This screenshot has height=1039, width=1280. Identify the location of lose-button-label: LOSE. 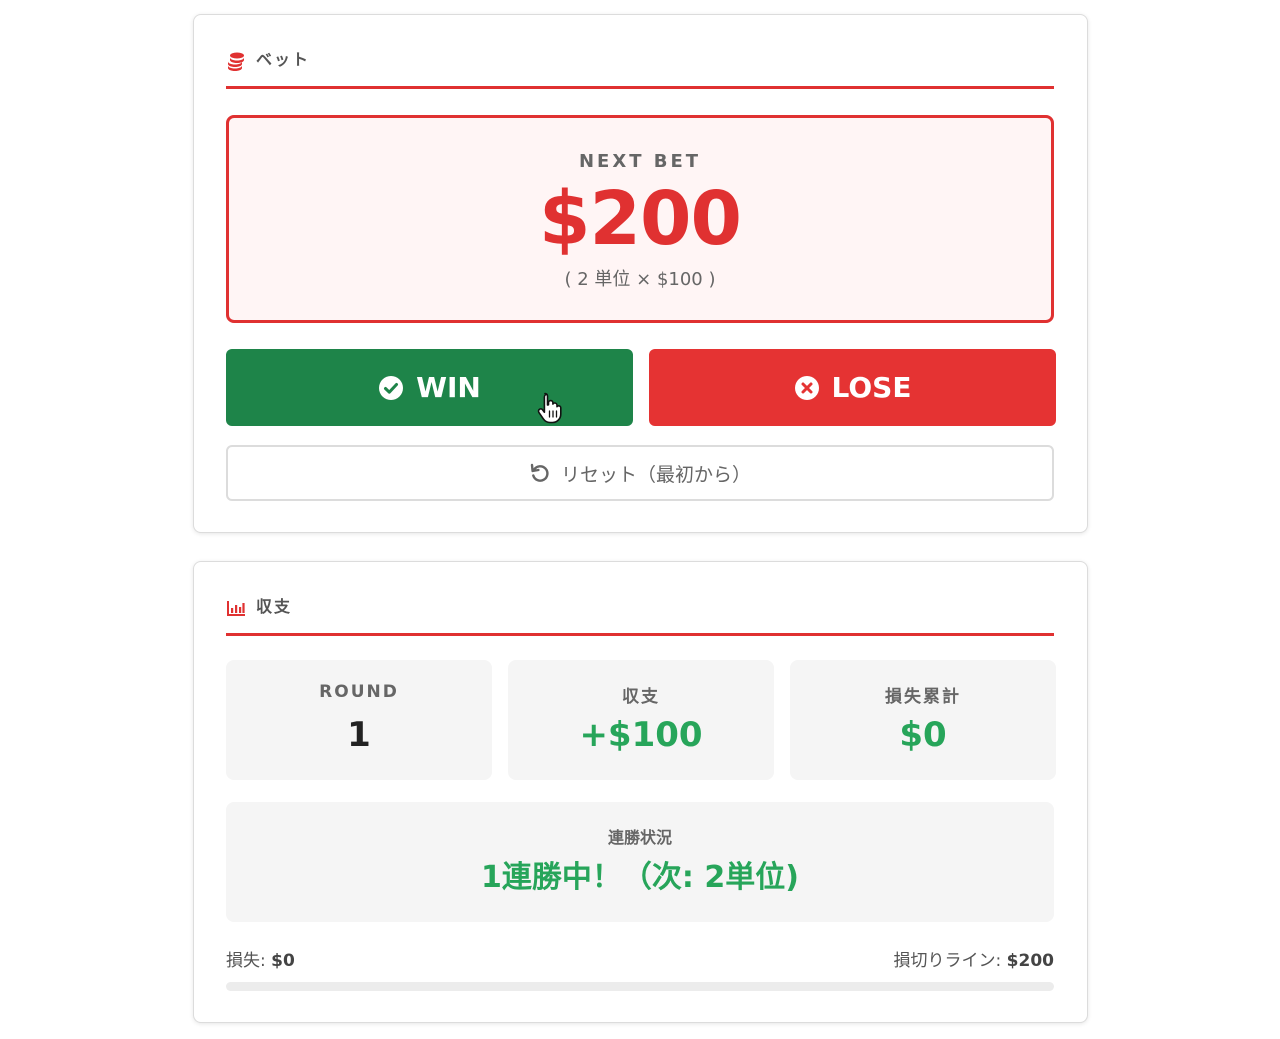
(871, 387).